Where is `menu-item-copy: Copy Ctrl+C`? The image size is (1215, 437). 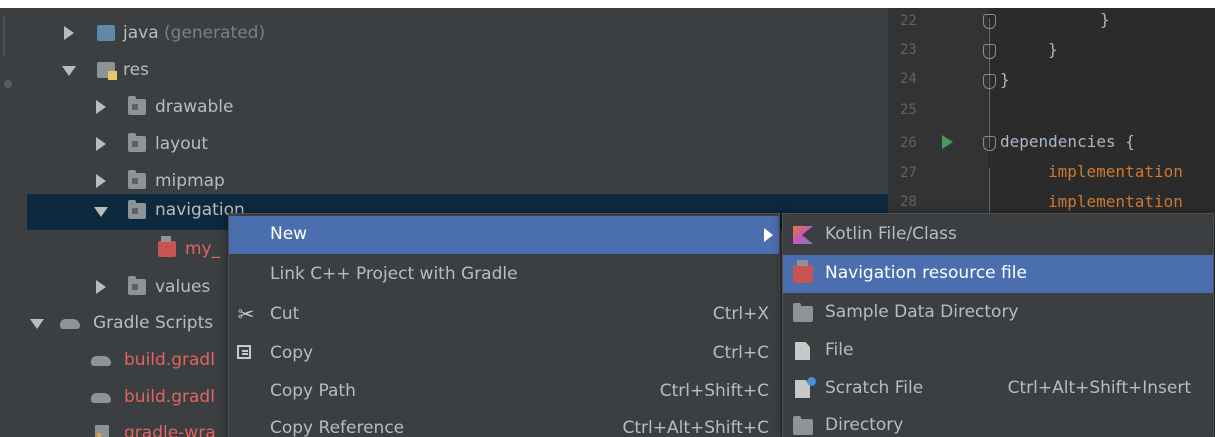
menu-item-copy: Copy Ctrl+C is located at coordinates (504, 354).